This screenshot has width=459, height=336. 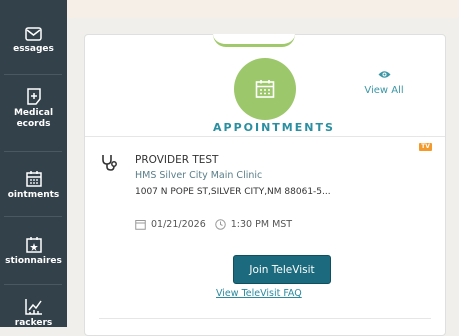 I want to click on sidebar-item-label-line2: ecords, so click(x=33, y=124).